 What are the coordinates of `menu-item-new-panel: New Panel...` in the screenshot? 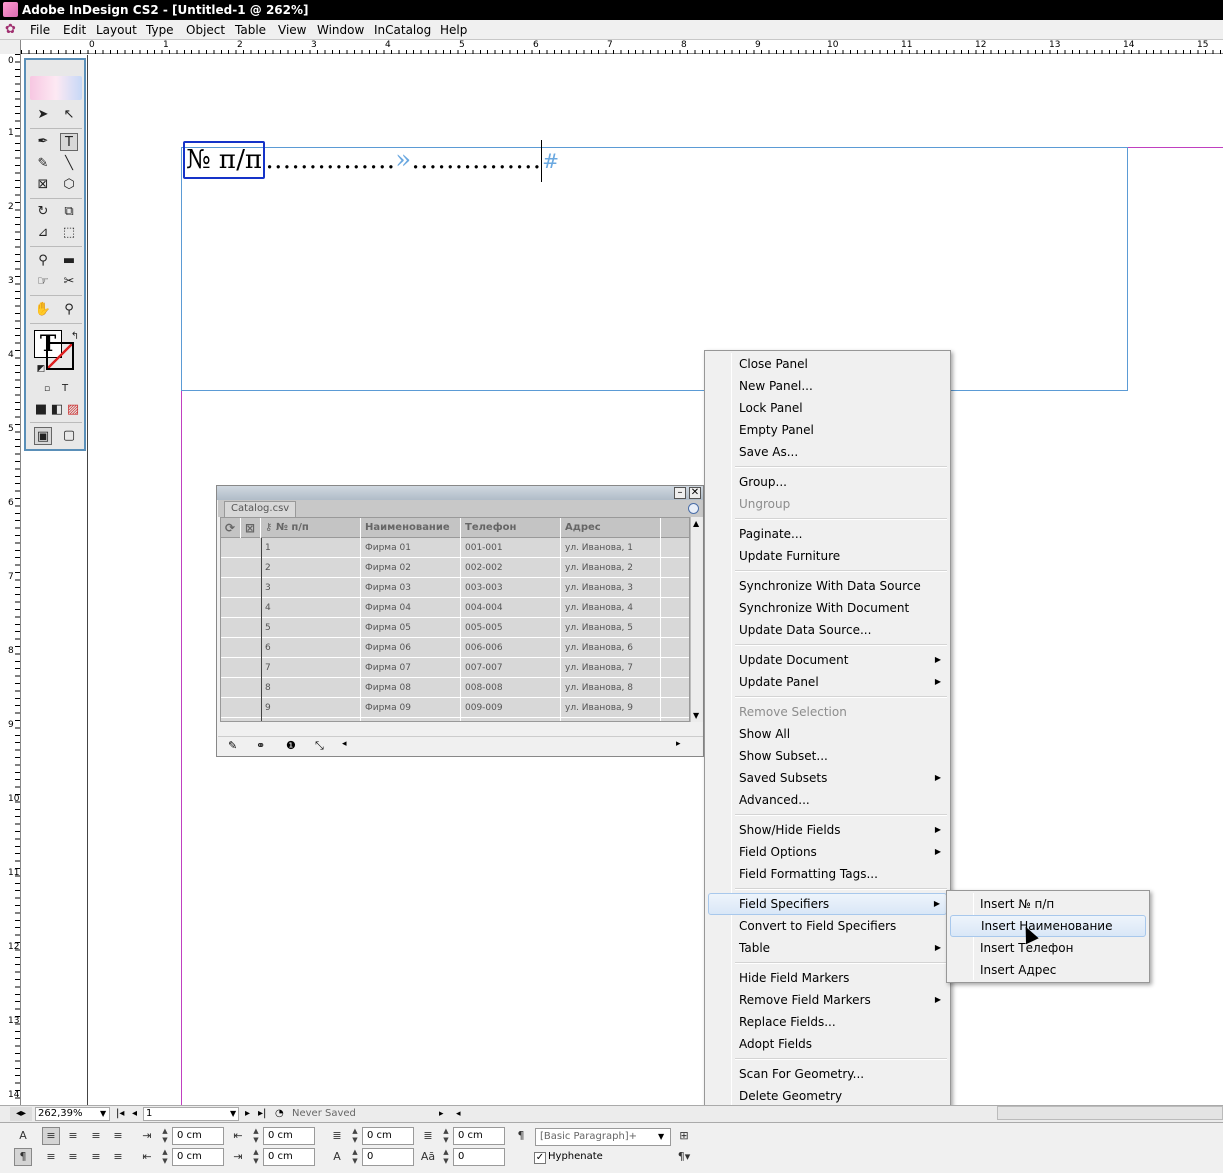 It's located at (827, 386).